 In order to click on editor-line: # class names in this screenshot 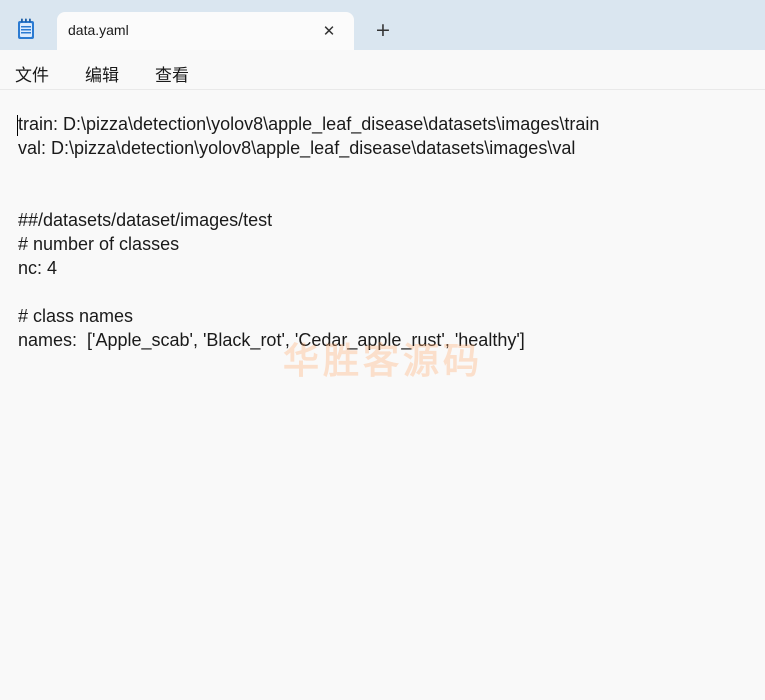, I will do `click(76, 316)`.